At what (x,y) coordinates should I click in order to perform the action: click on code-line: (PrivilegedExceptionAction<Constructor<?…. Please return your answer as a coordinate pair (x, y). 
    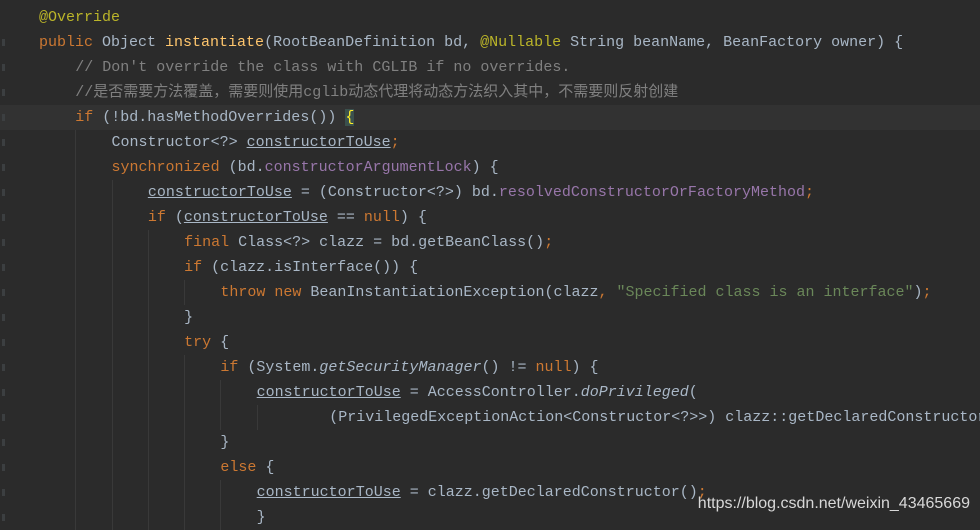
    Looking at the image, I should click on (490, 417).